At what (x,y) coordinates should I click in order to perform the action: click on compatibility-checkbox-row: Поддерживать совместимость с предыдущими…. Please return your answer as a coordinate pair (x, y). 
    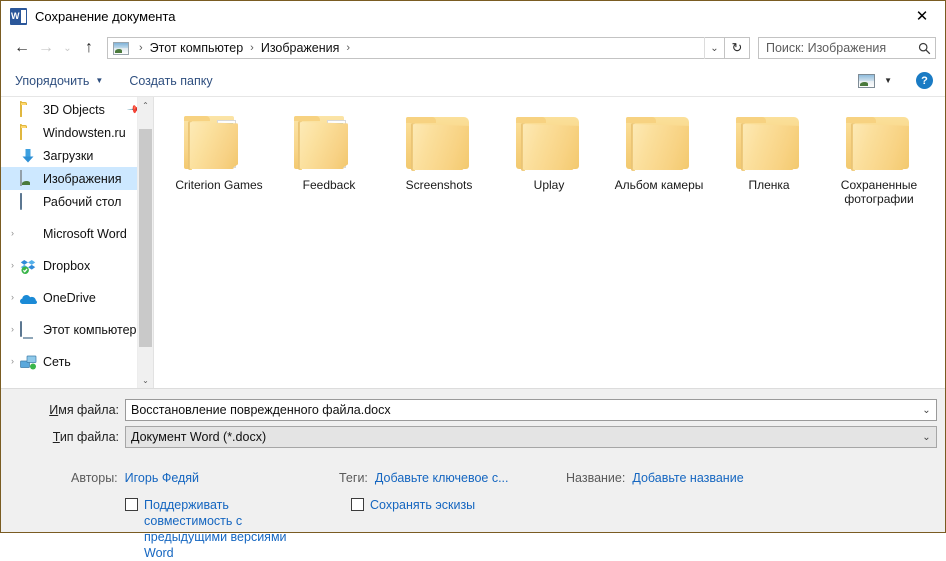
    Looking at the image, I should click on (220, 529).